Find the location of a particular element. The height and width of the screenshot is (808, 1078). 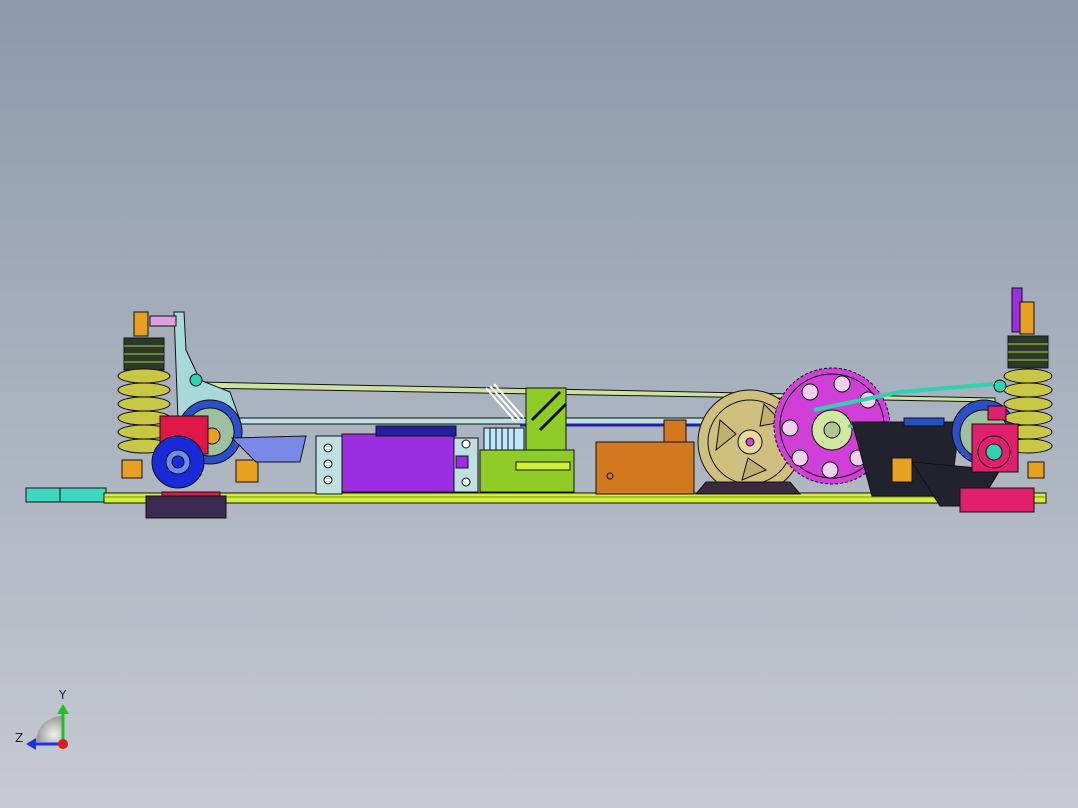

rear-hinge-block is located at coordinates (902, 470).